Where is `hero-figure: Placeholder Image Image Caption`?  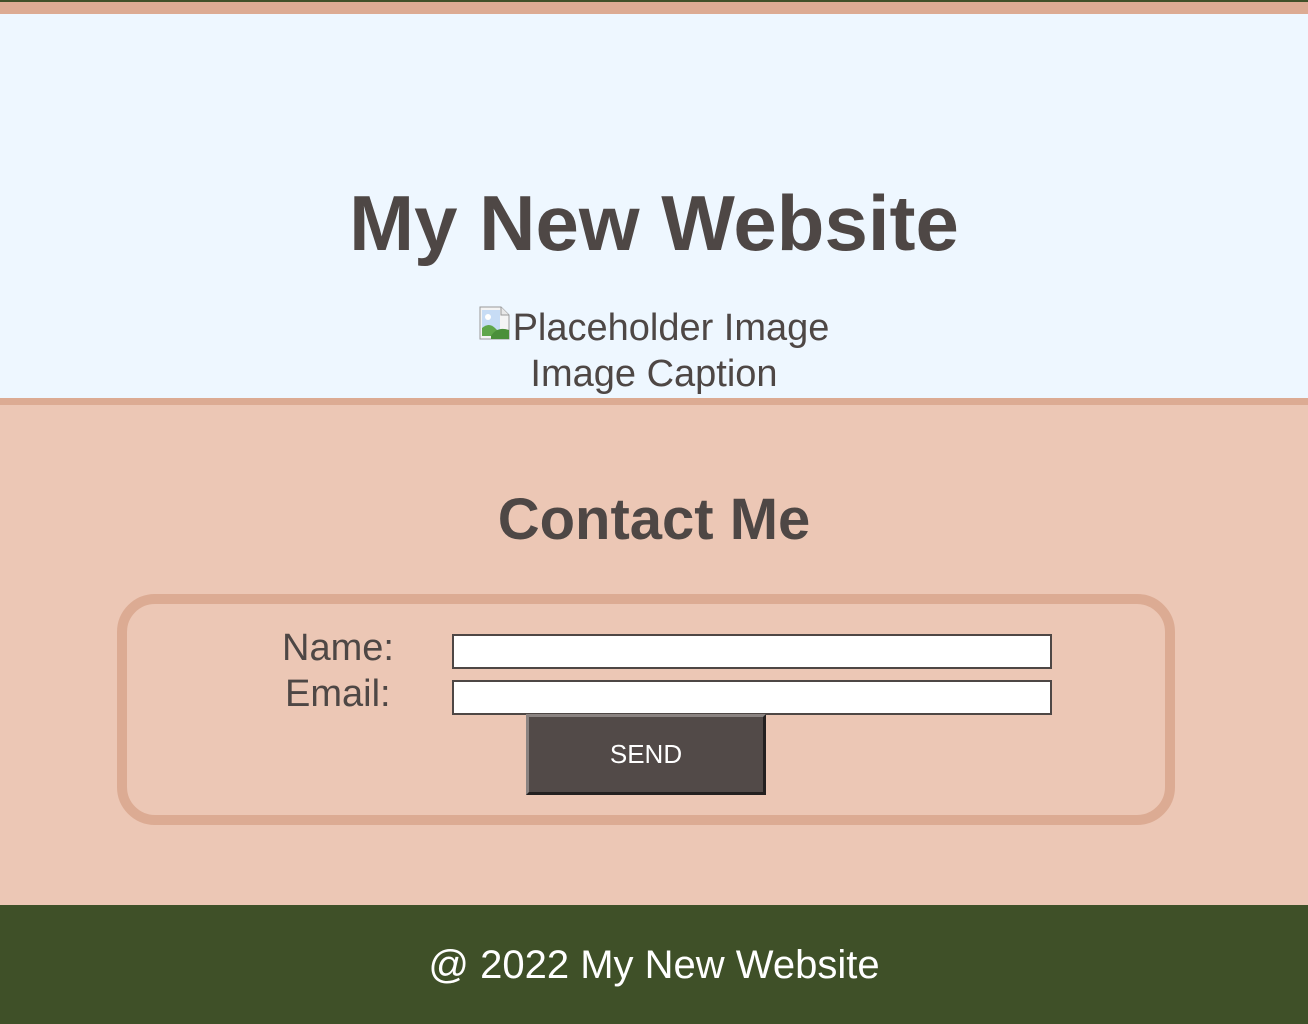 hero-figure: Placeholder Image Image Caption is located at coordinates (654, 351).